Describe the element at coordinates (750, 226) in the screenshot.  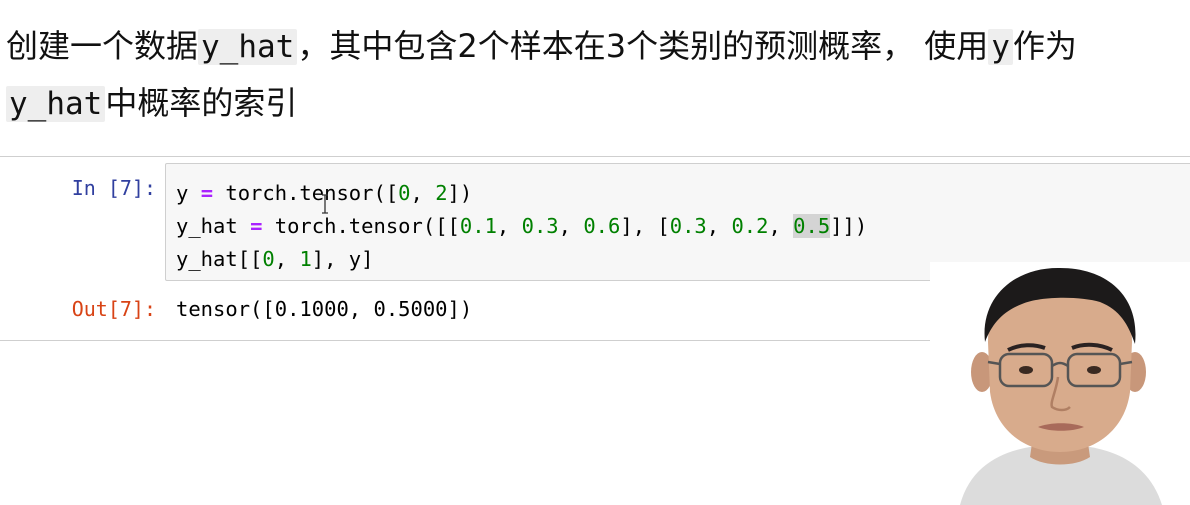
I see `code-token: 0.2` at that location.